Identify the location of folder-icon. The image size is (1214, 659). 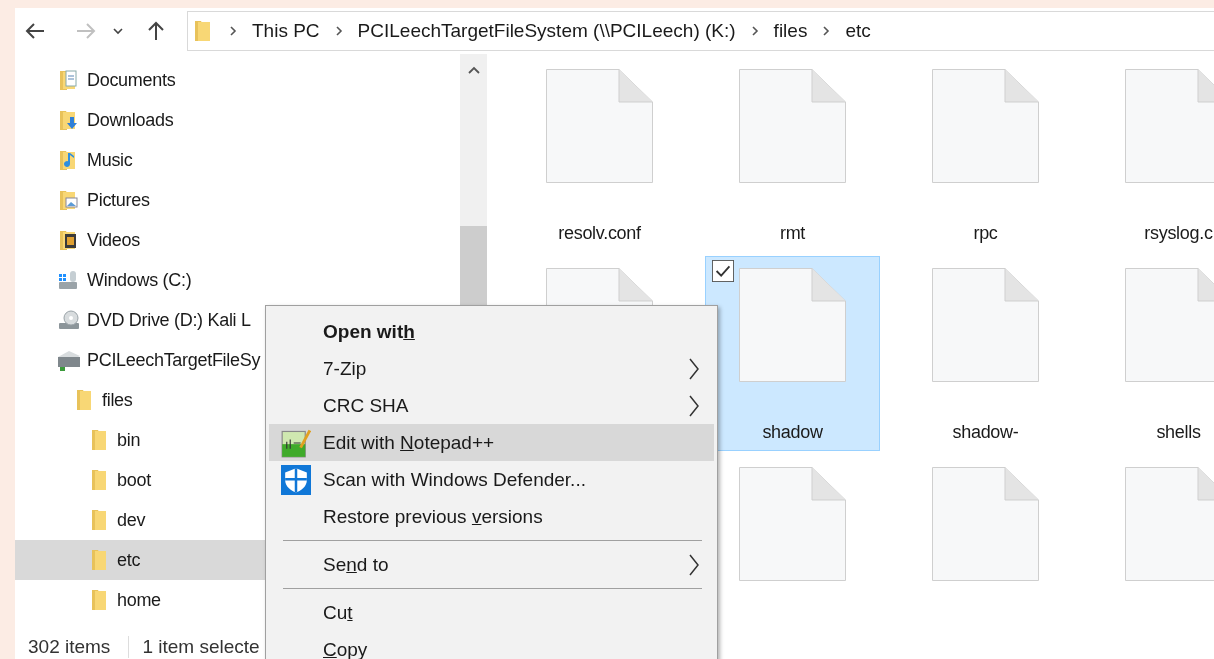
(203, 31).